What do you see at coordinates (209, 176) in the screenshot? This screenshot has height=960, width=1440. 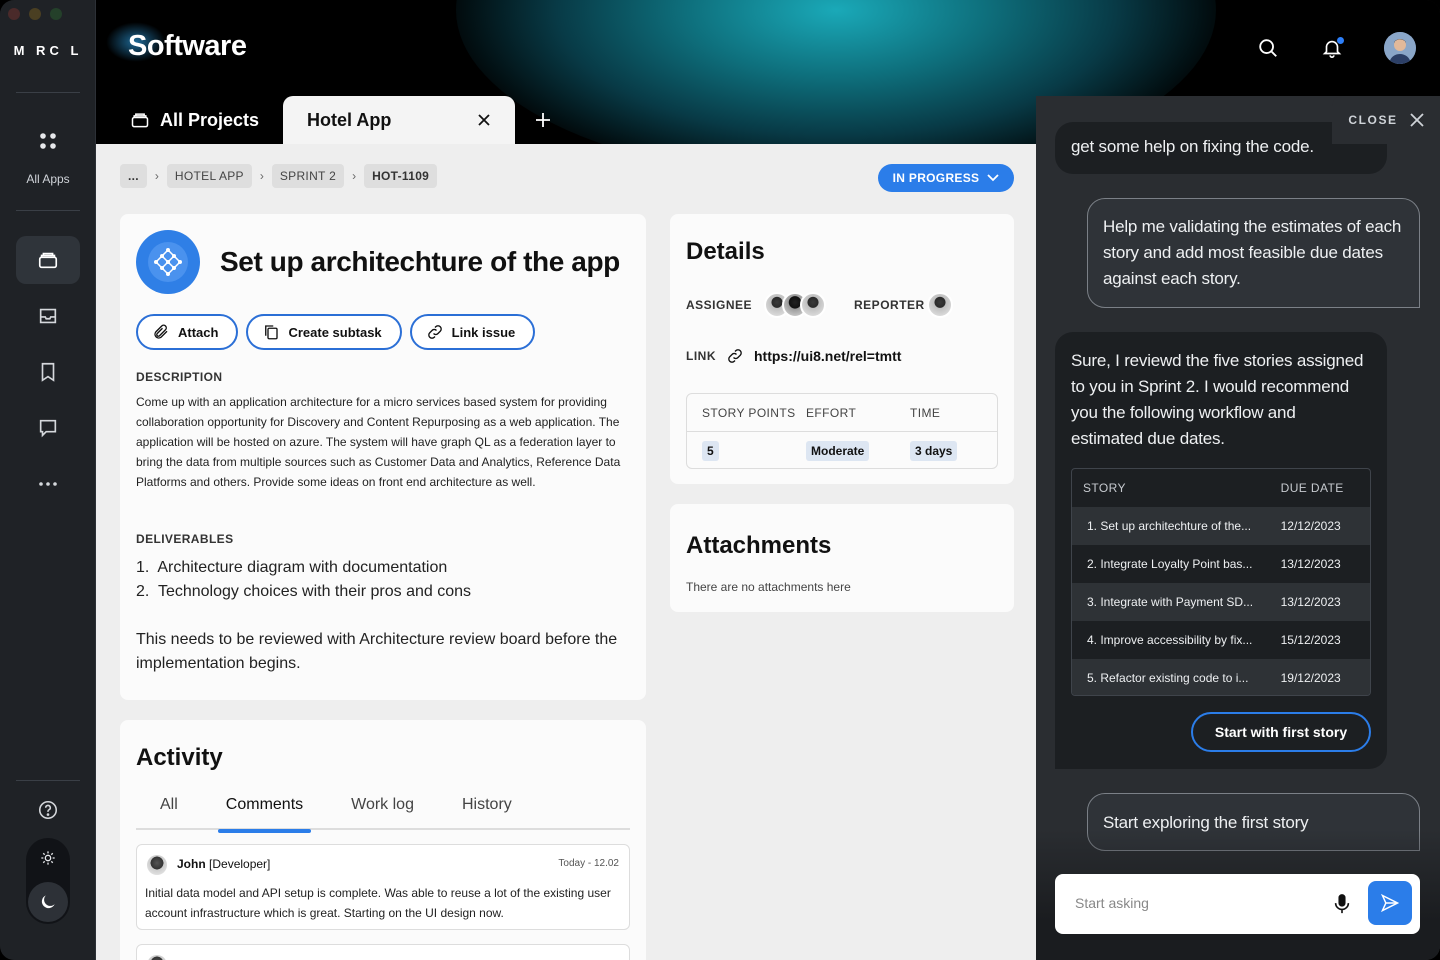 I see `breadcrumb-project: HOTEL APP` at bounding box center [209, 176].